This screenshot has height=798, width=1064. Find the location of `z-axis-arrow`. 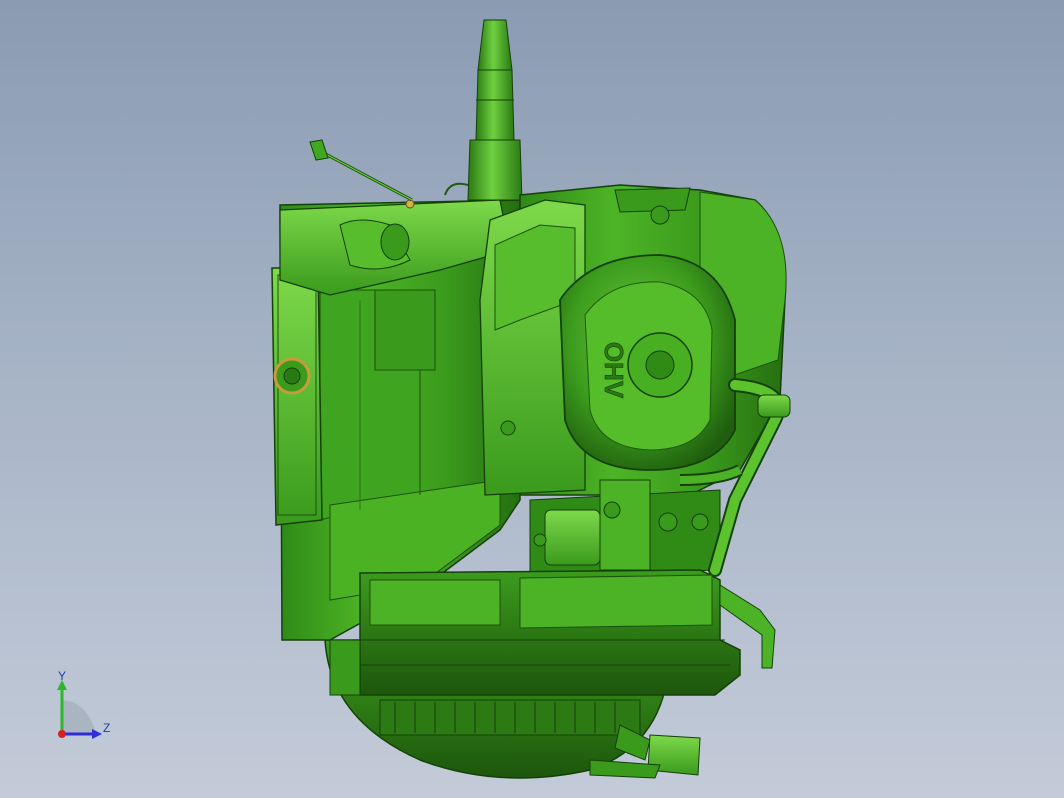

z-axis-arrow is located at coordinates (97, 734).